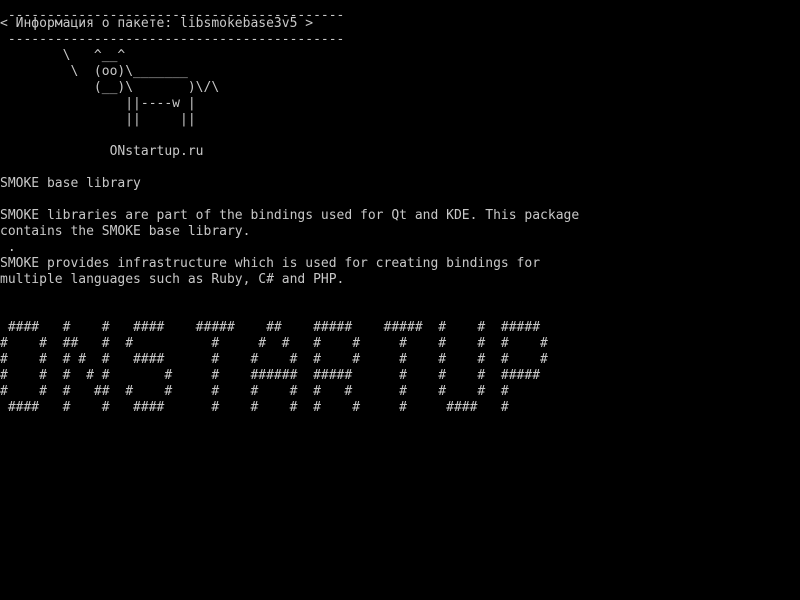 This screenshot has height=600, width=800. Describe the element at coordinates (110, 87) in the screenshot. I see `cow-ascii-line: (__)\ )\/\` at that location.